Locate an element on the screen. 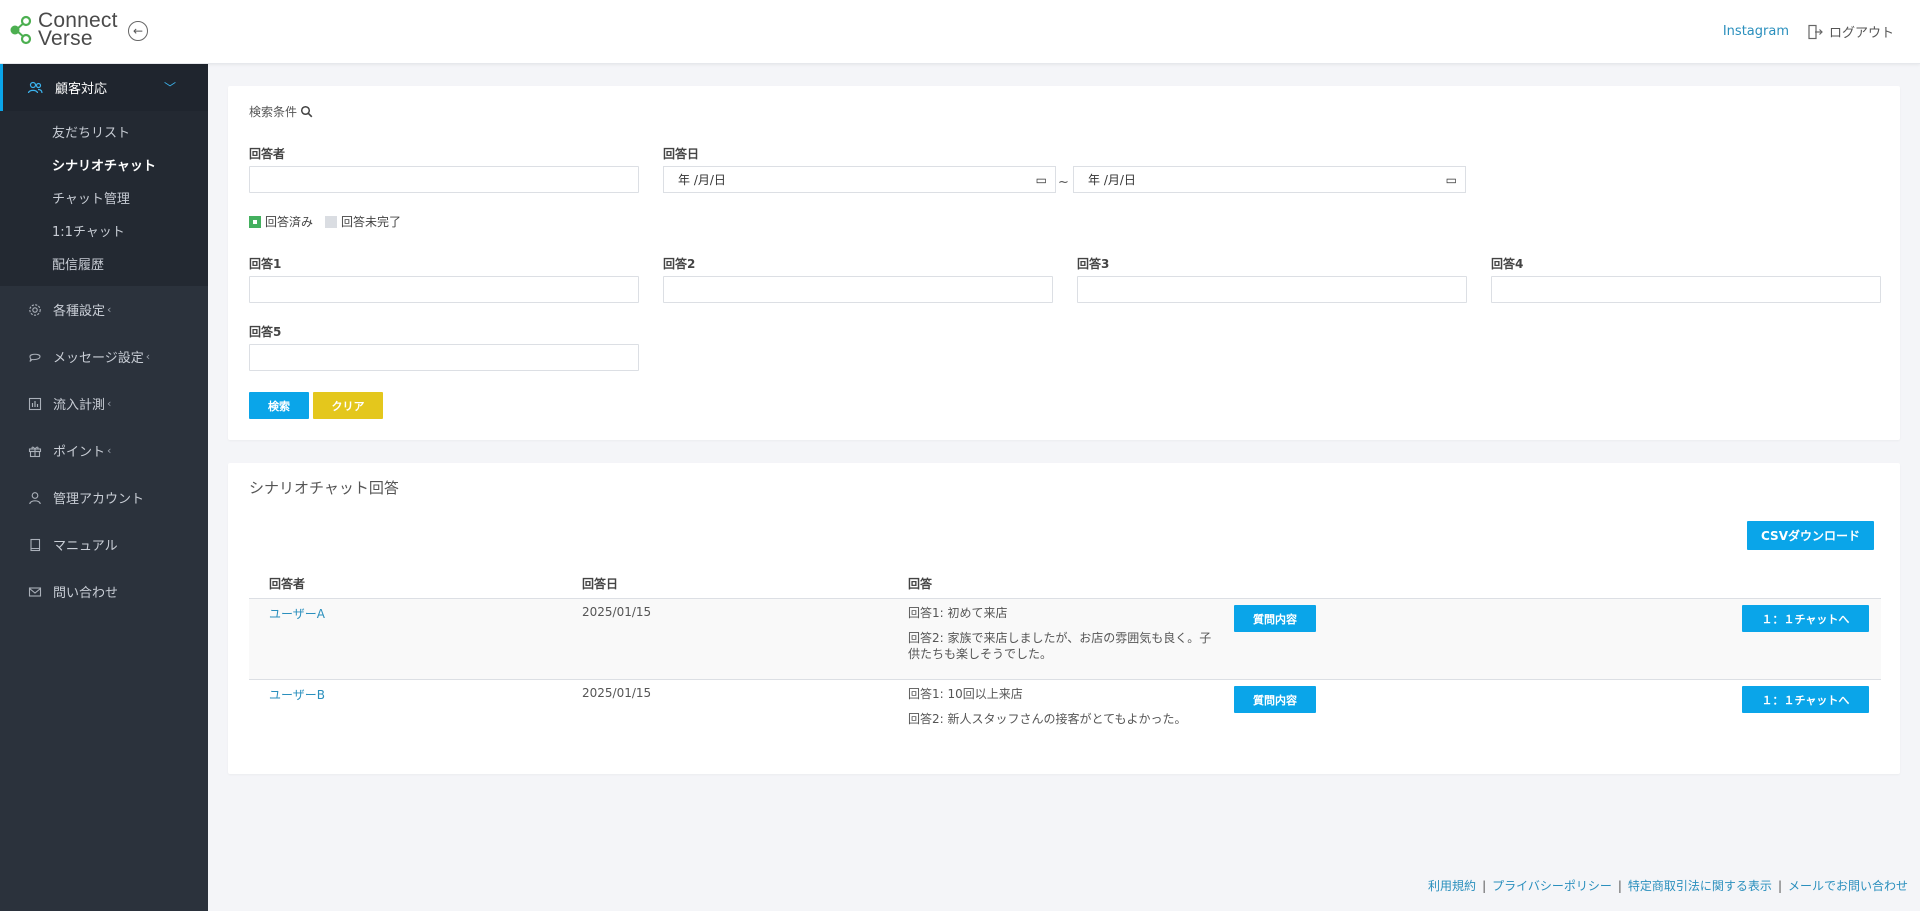 The width and height of the screenshot is (1920, 911). sidebar-subitem-one-on-one-chat: 1:1チャット is located at coordinates (104, 232).